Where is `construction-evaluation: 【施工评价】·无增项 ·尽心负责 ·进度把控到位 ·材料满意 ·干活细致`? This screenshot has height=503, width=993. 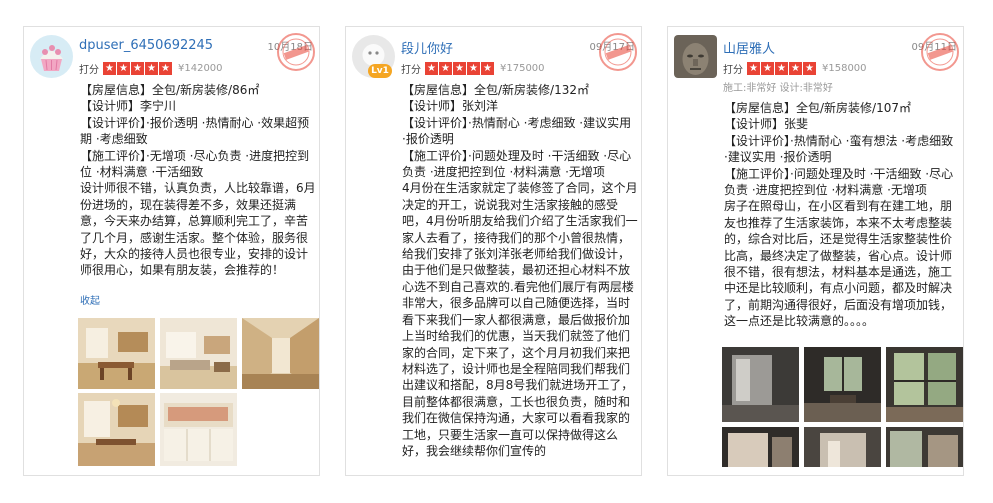 construction-evaluation: 【施工评价】·无增项 ·尽心负责 ·进度把控到位 ·材料满意 ·干活细致 is located at coordinates (195, 164).